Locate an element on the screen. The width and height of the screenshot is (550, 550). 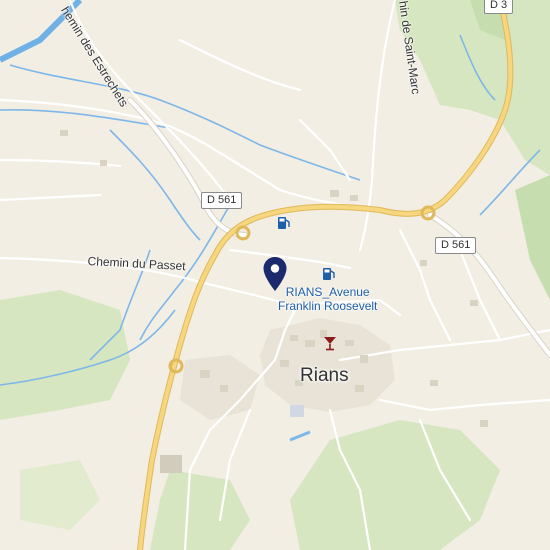
bar-icon is located at coordinates (330, 343).